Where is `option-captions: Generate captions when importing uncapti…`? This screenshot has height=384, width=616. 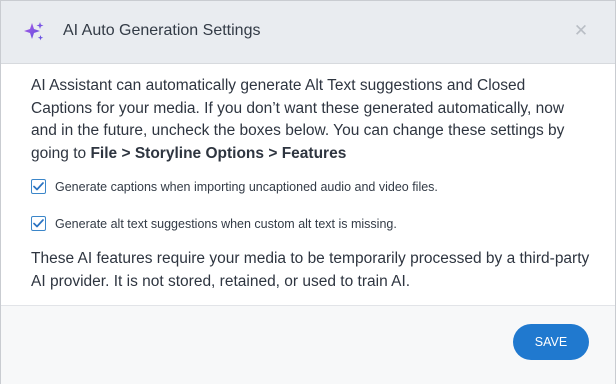 option-captions: Generate captions when importing uncapti… is located at coordinates (234, 186).